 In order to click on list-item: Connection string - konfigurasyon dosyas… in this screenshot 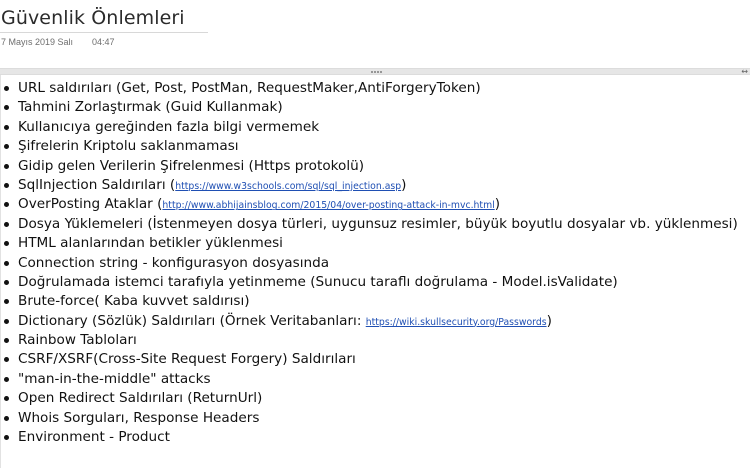, I will do `click(374, 263)`.